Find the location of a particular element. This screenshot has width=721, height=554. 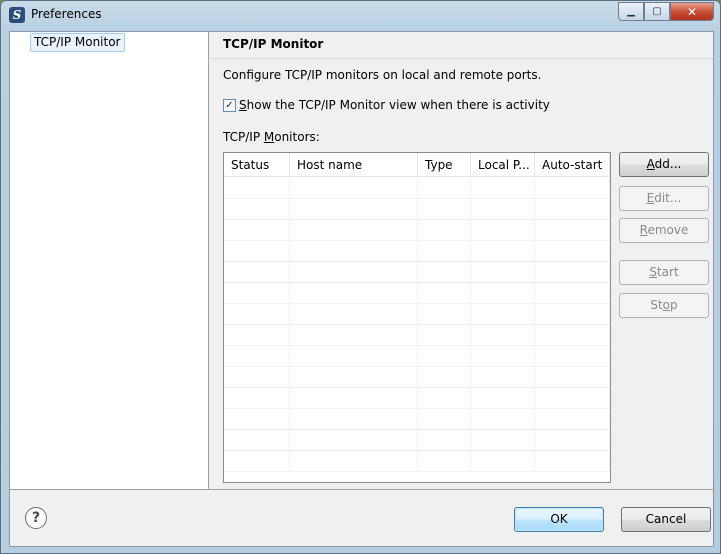

column-header-auto-start: Auto-start is located at coordinates (572, 165).